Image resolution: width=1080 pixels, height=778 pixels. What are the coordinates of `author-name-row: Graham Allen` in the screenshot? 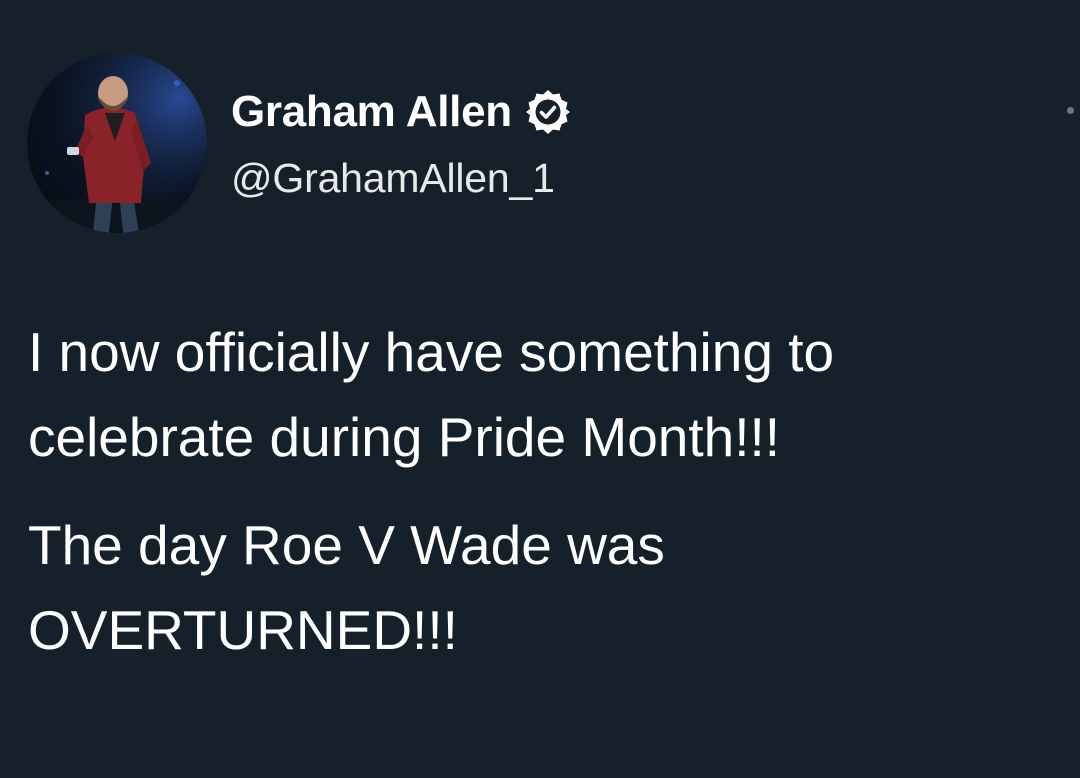 It's located at (401, 112).